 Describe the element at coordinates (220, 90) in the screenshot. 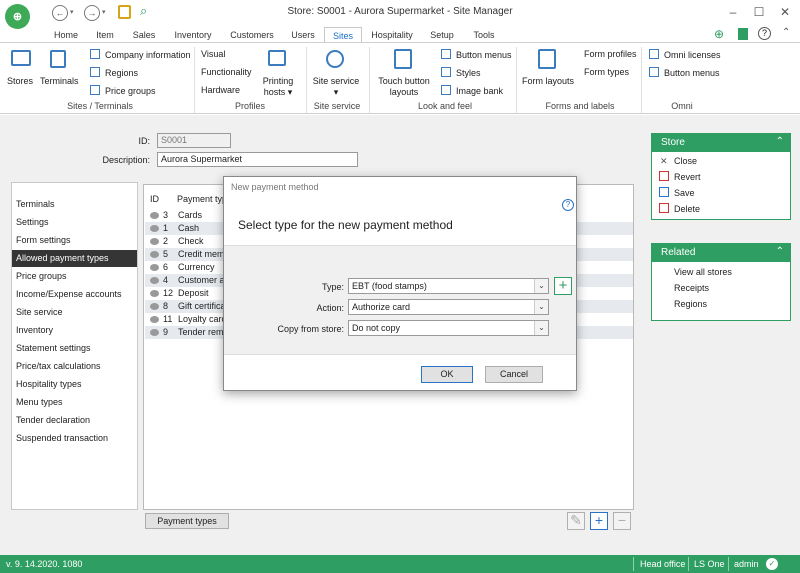

I see `hardware-button: Hardware` at that location.